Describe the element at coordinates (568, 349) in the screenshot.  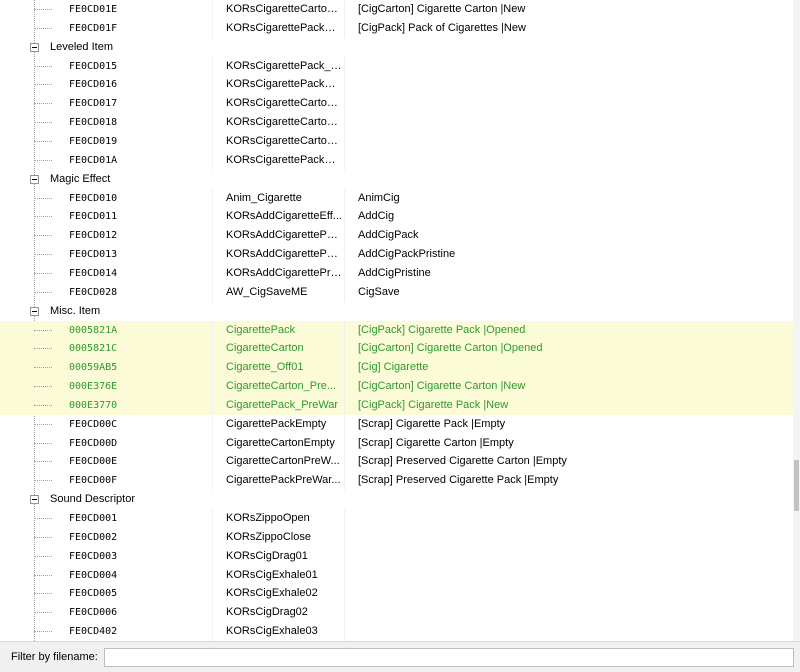
I see `name-cell: [CigCarton] Cigarette Carton |Opened` at that location.